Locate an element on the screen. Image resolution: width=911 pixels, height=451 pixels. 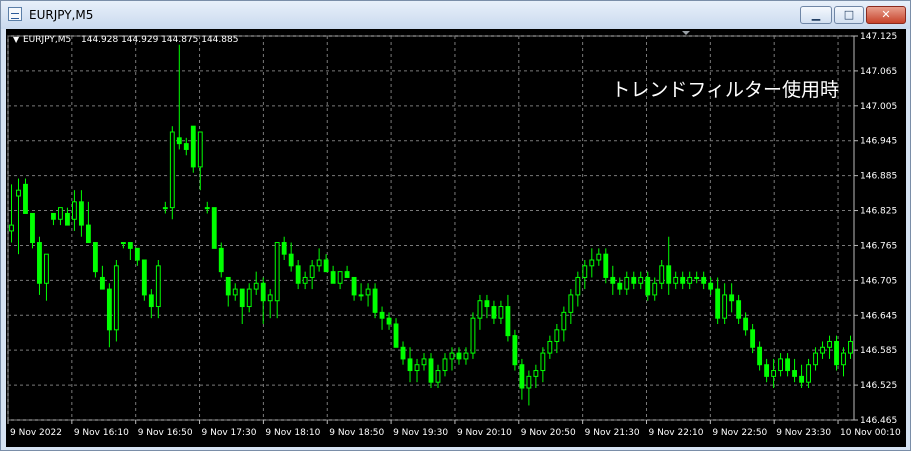
price-tick-label: 146.765 is located at coordinates (878, 246).